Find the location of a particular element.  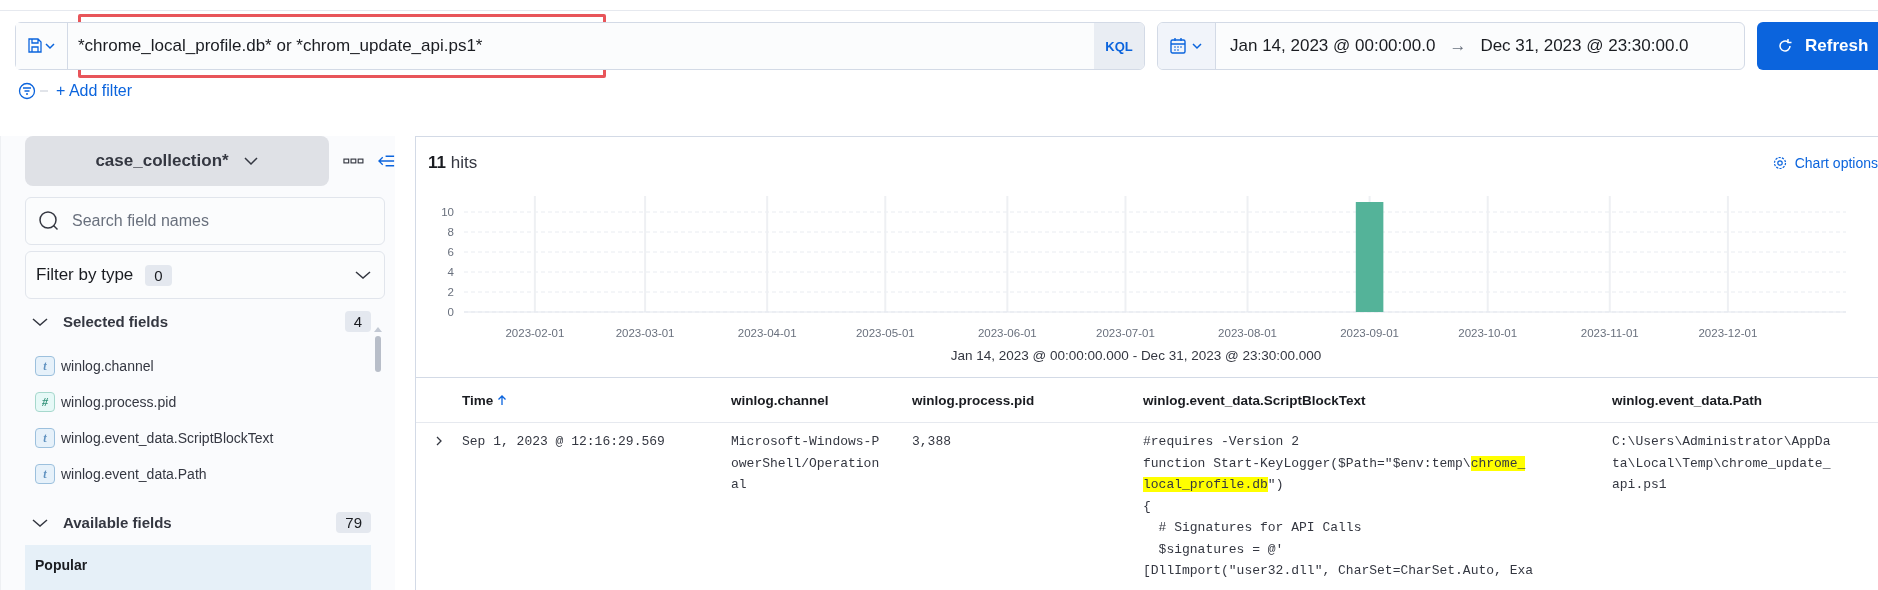

group-title: Popular is located at coordinates (61, 565).